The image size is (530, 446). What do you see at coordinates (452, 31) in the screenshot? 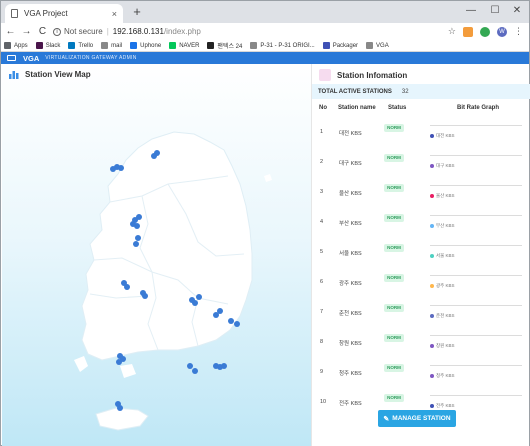
I see `bookmark-star-icon: ☆` at bounding box center [452, 31].